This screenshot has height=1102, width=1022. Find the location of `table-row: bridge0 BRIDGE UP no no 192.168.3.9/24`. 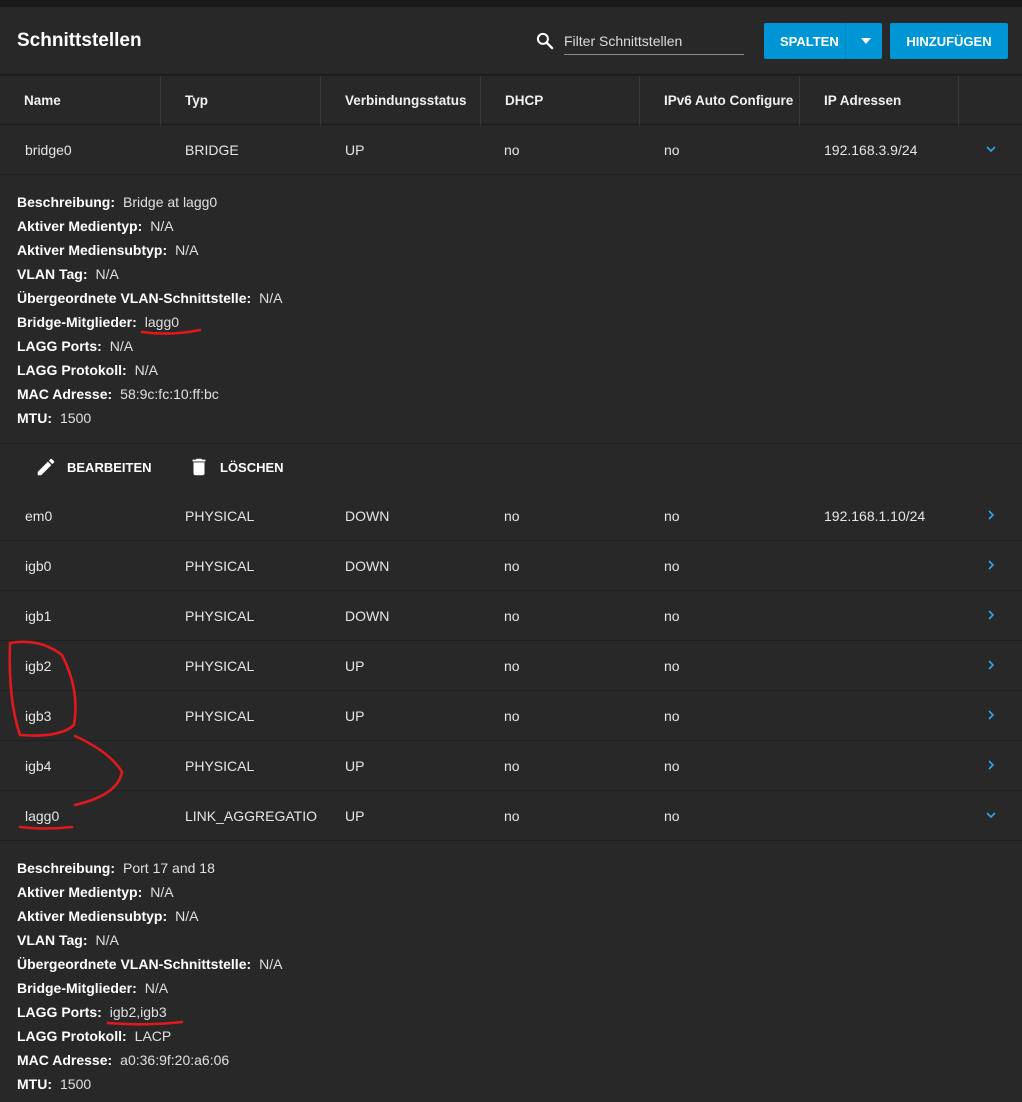

table-row: bridge0 BRIDGE UP no no 192.168.3.9/24 is located at coordinates (511, 150).